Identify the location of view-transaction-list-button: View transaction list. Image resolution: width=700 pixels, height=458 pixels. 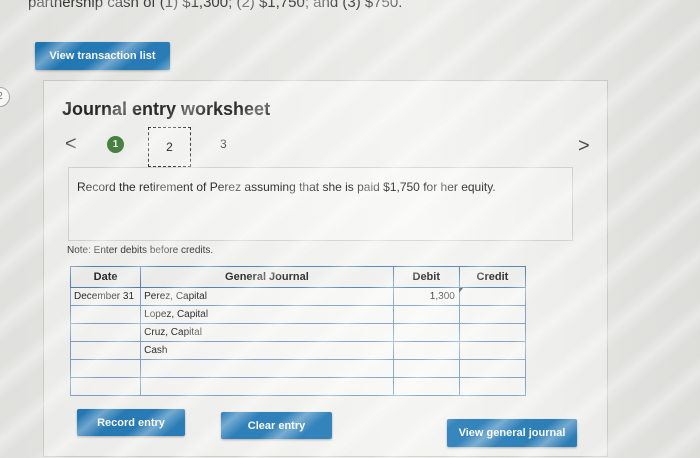
(102, 56).